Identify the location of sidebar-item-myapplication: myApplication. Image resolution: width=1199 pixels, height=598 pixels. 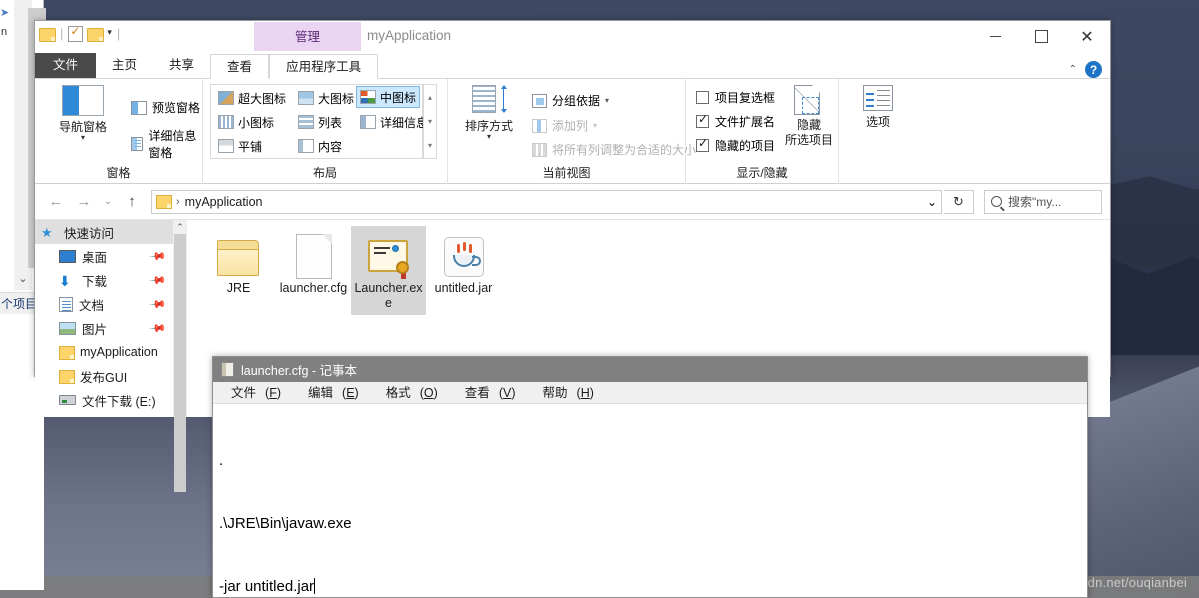
(104, 352).